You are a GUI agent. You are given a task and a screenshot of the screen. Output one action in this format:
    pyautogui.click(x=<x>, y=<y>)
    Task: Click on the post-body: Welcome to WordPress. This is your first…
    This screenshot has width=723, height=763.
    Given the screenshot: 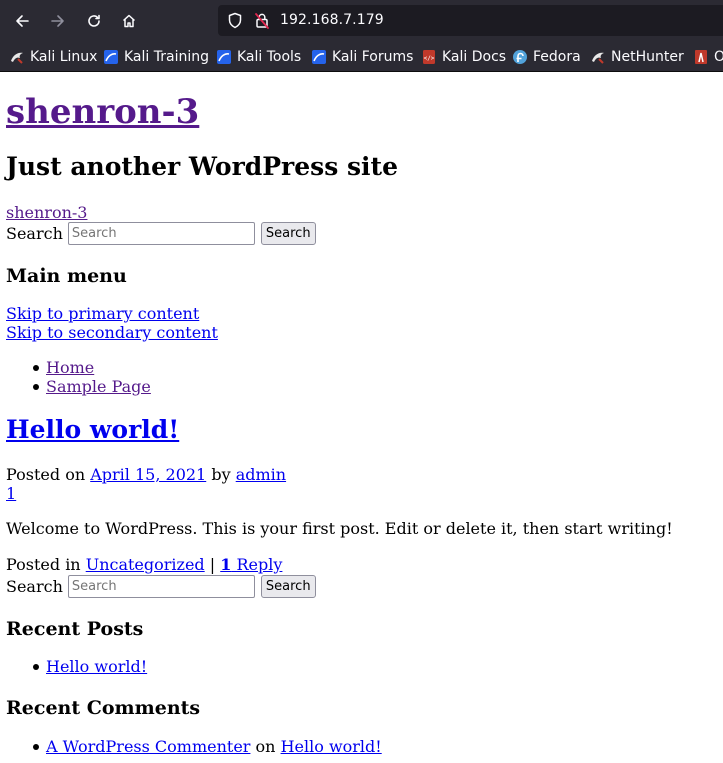 What is the action you would take?
    pyautogui.click(x=339, y=528)
    